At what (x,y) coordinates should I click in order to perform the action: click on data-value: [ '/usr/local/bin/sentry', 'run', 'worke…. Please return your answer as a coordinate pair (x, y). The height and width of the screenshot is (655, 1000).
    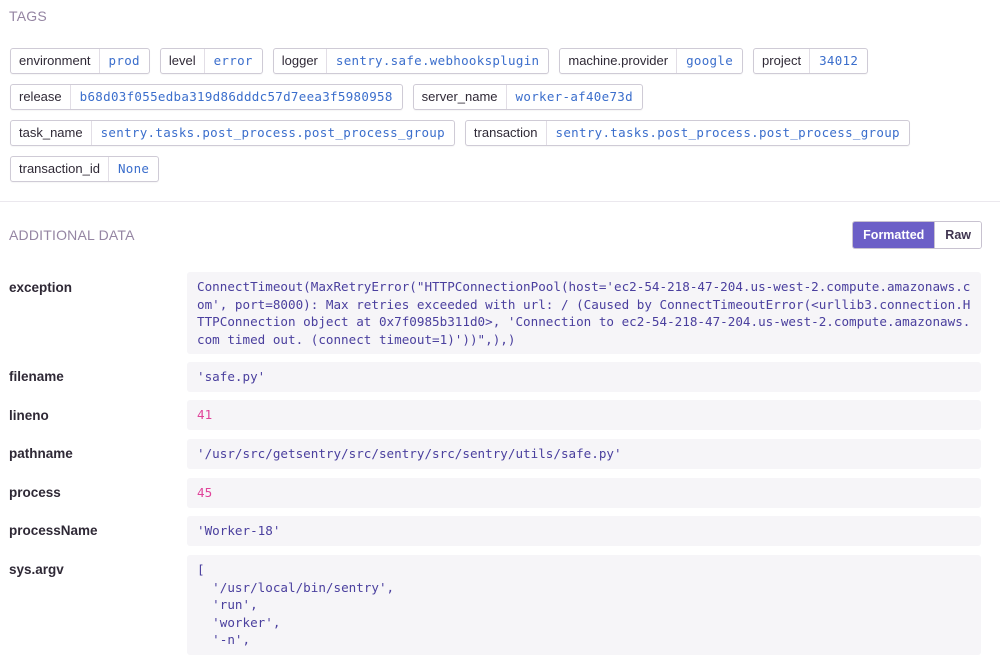
    Looking at the image, I should click on (584, 605).